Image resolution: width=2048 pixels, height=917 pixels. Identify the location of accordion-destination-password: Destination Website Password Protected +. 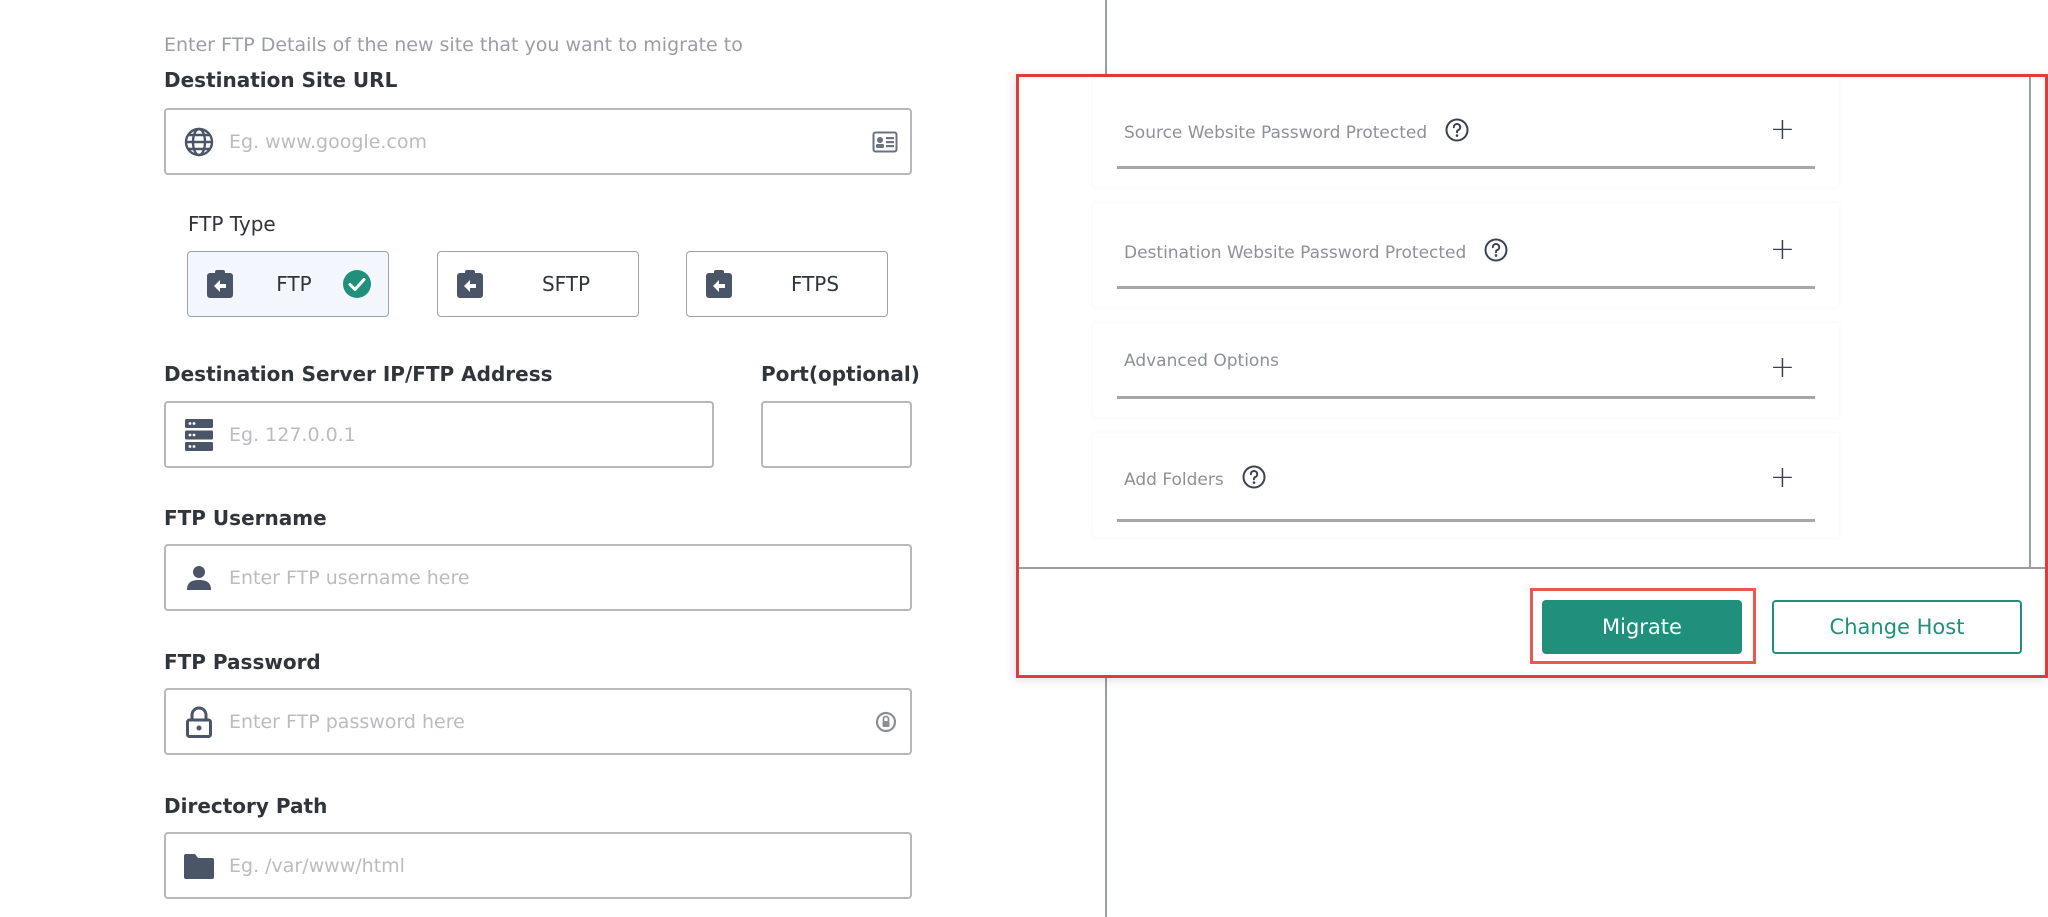
(1466, 255).